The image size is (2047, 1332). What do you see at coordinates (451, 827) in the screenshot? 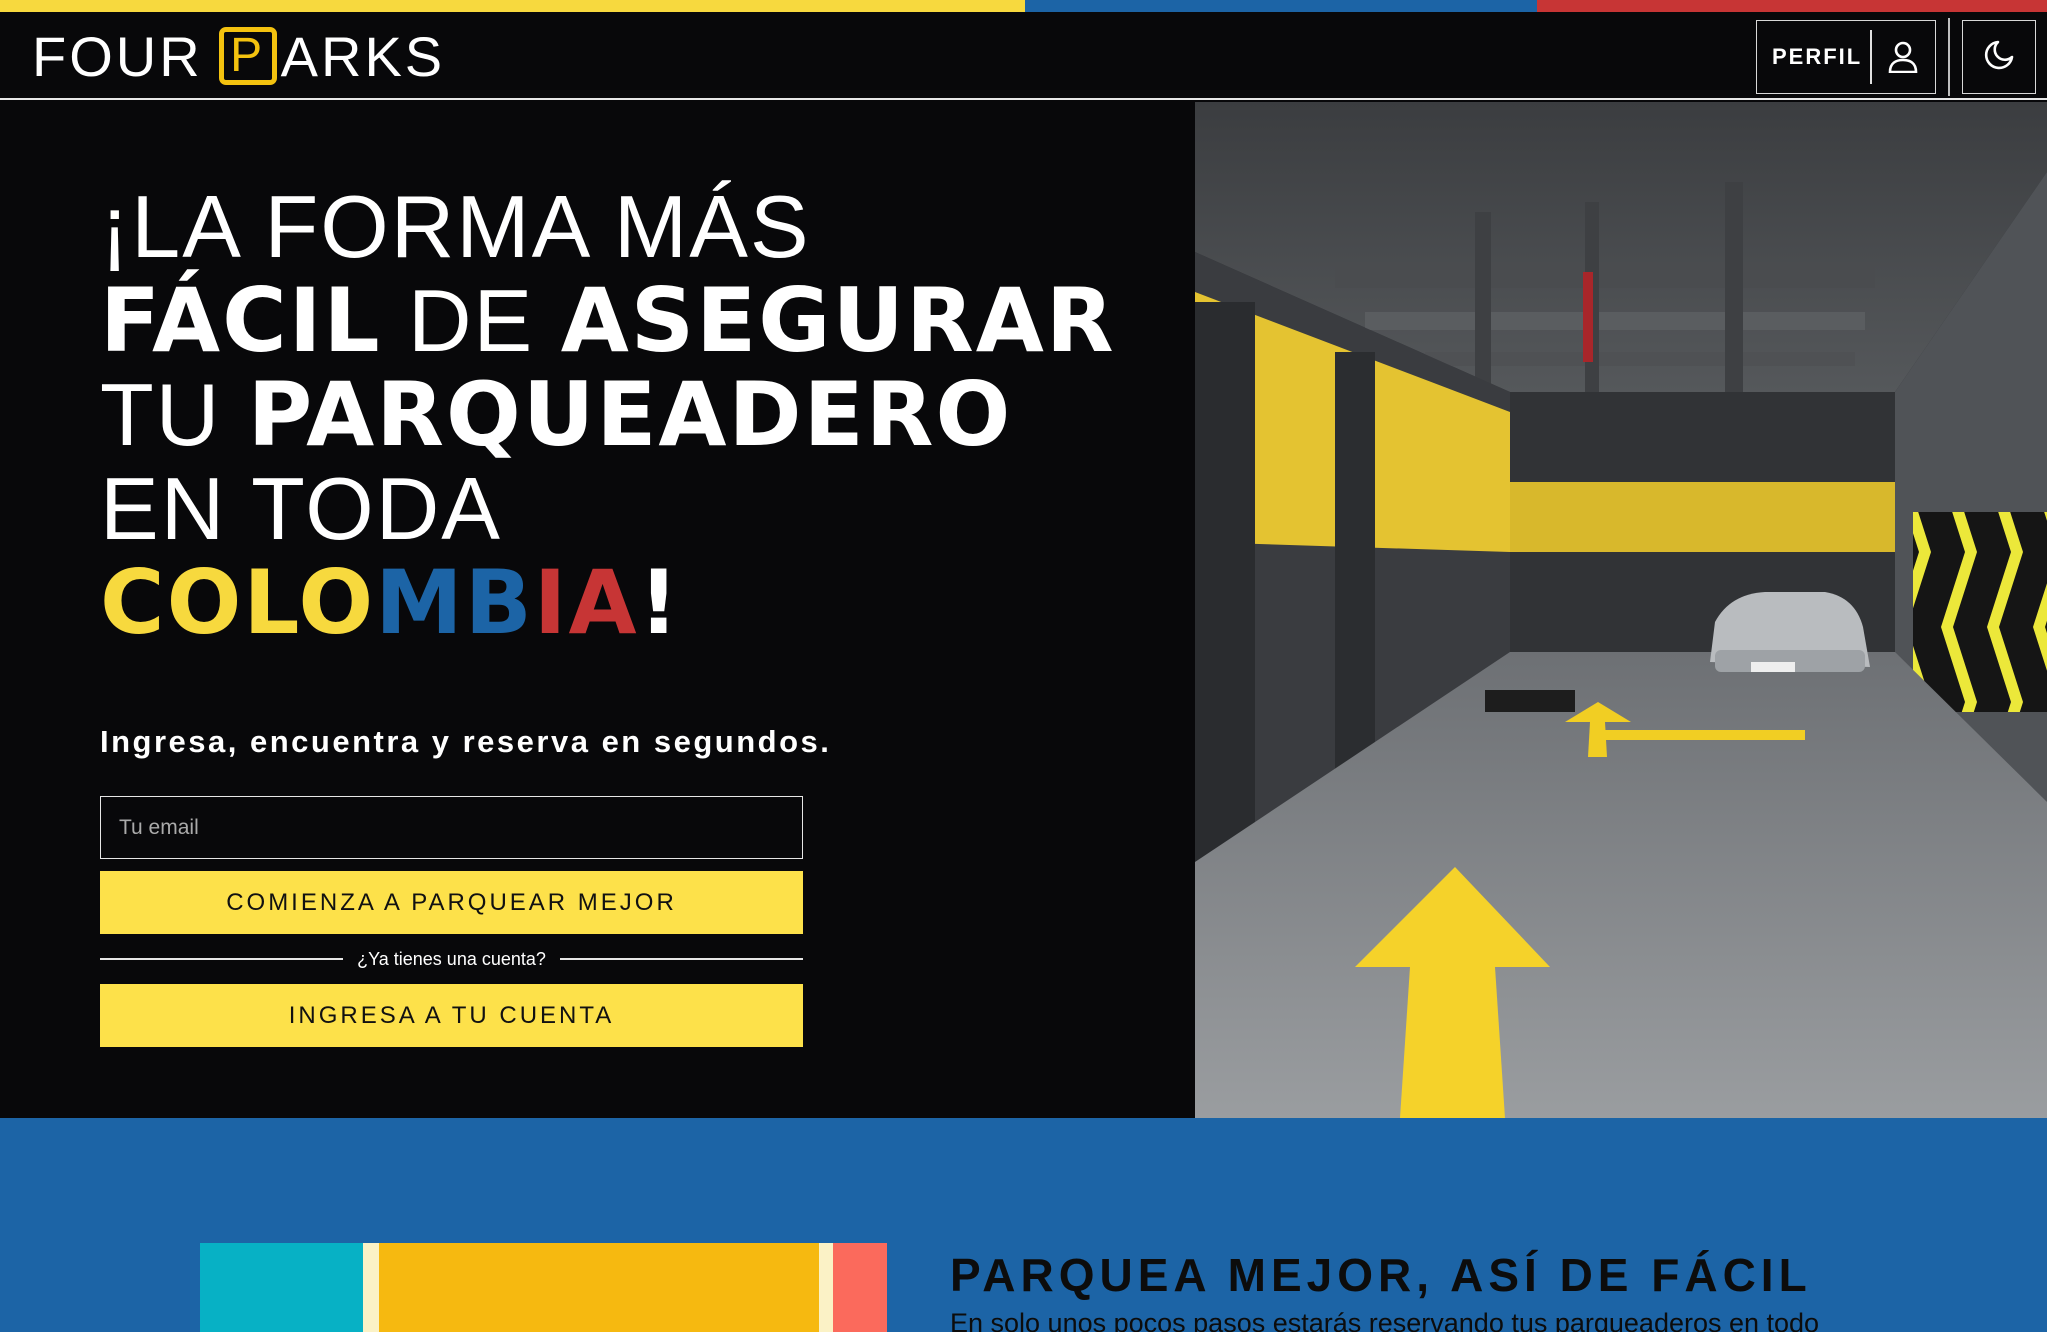
I see `email-input` at bounding box center [451, 827].